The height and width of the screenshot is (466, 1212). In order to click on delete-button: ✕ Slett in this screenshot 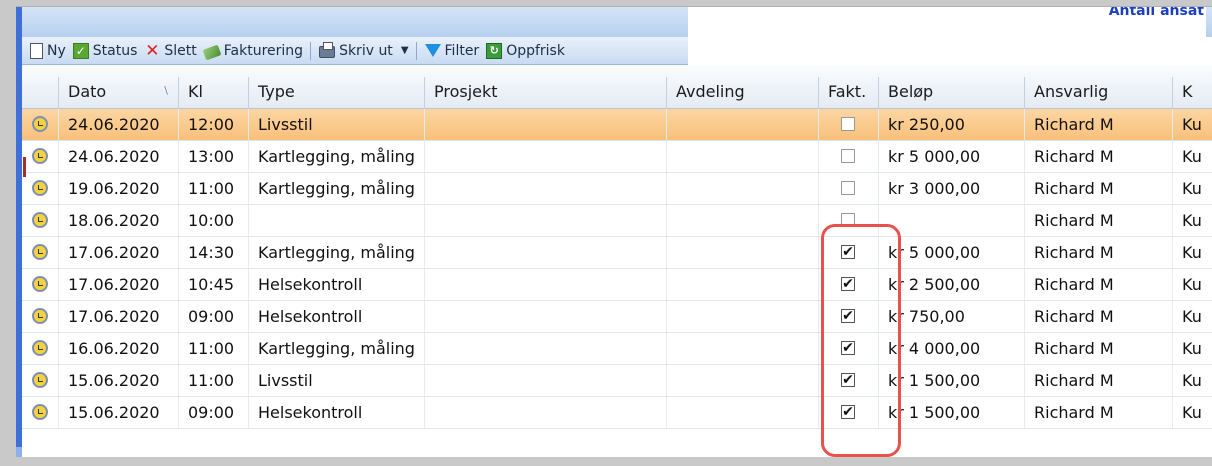, I will do `click(170, 50)`.